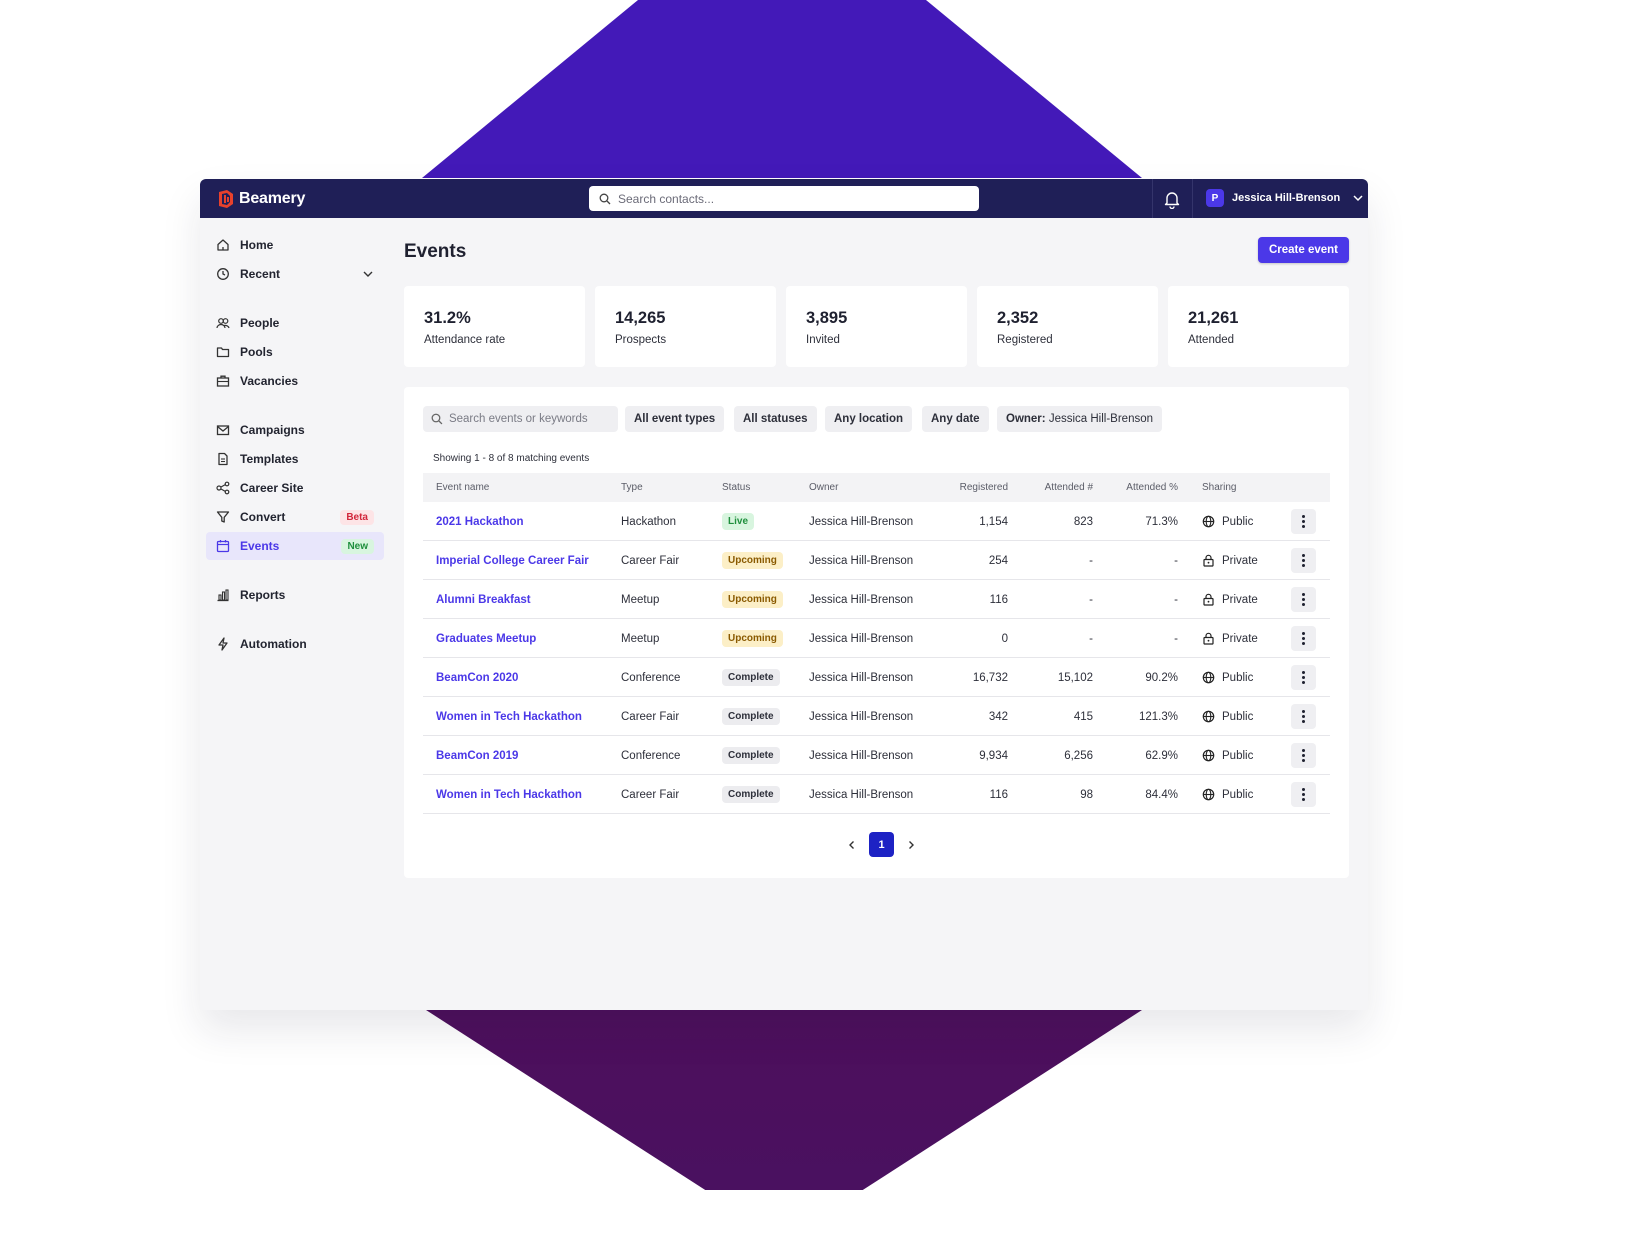 The image size is (1648, 1248). Describe the element at coordinates (788, 198) in the screenshot. I see `contacts-search-input` at that location.